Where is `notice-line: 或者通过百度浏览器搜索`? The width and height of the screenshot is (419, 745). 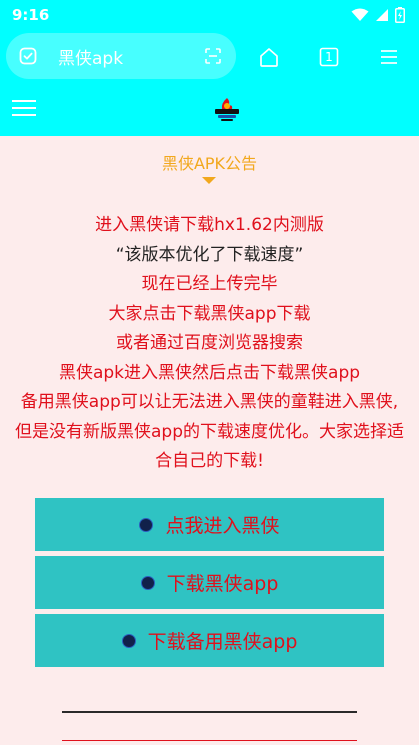 notice-line: 或者通过百度浏览器搜索 is located at coordinates (209, 343).